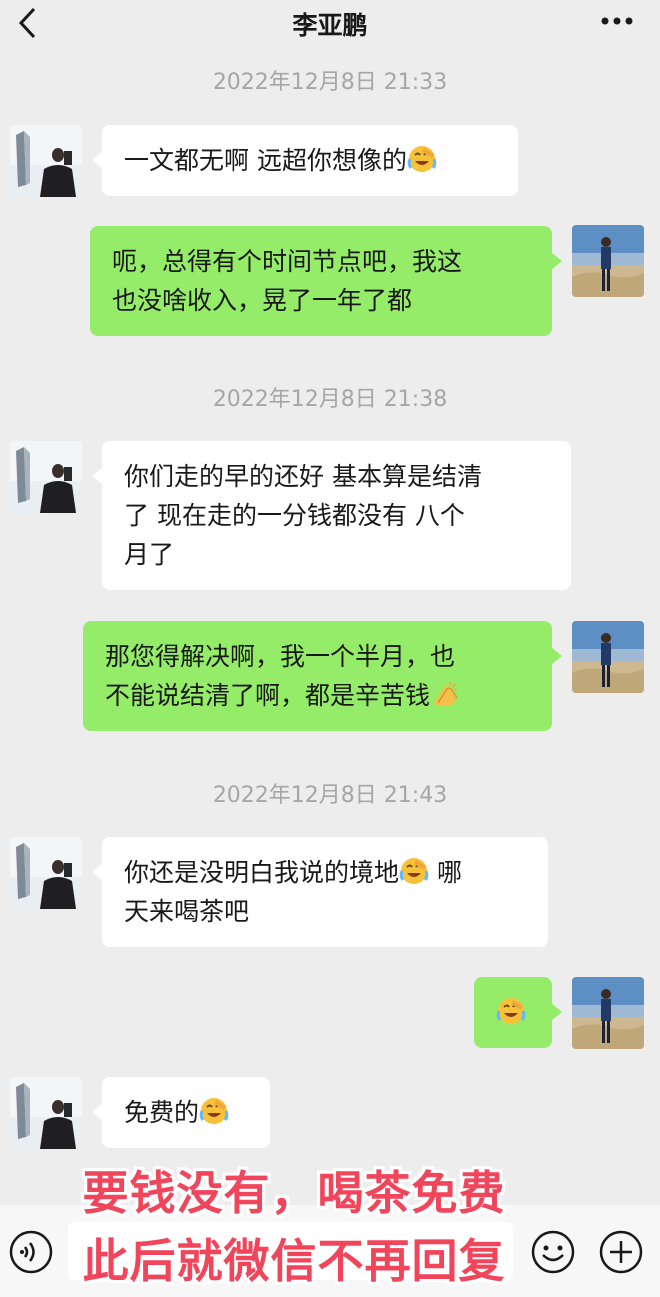 The height and width of the screenshot is (1297, 660). What do you see at coordinates (149, 554) in the screenshot?
I see `message-text-line: 月了` at bounding box center [149, 554].